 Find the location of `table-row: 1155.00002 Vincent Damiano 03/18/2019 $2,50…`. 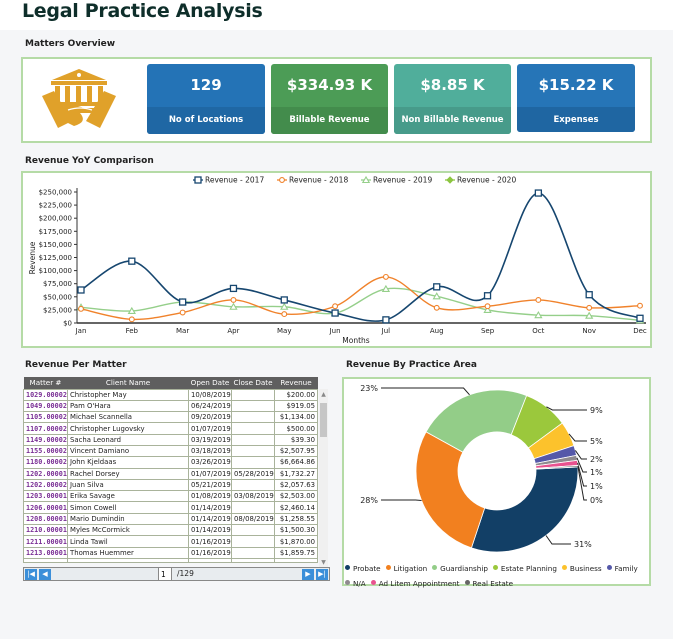

table-row: 1155.00002 Vincent Damiano 03/18/2019 $2,50… is located at coordinates (170, 451).